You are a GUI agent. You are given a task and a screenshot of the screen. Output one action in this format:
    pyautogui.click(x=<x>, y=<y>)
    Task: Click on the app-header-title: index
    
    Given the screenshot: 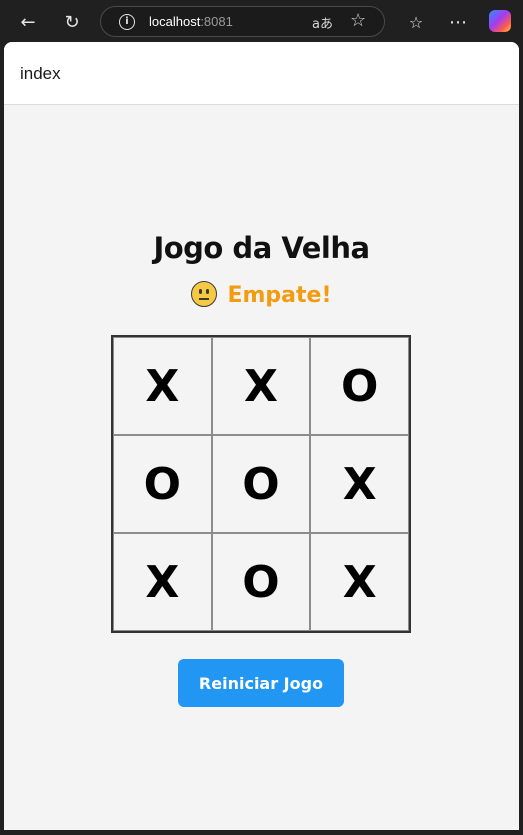 What is the action you would take?
    pyautogui.click(x=40, y=73)
    